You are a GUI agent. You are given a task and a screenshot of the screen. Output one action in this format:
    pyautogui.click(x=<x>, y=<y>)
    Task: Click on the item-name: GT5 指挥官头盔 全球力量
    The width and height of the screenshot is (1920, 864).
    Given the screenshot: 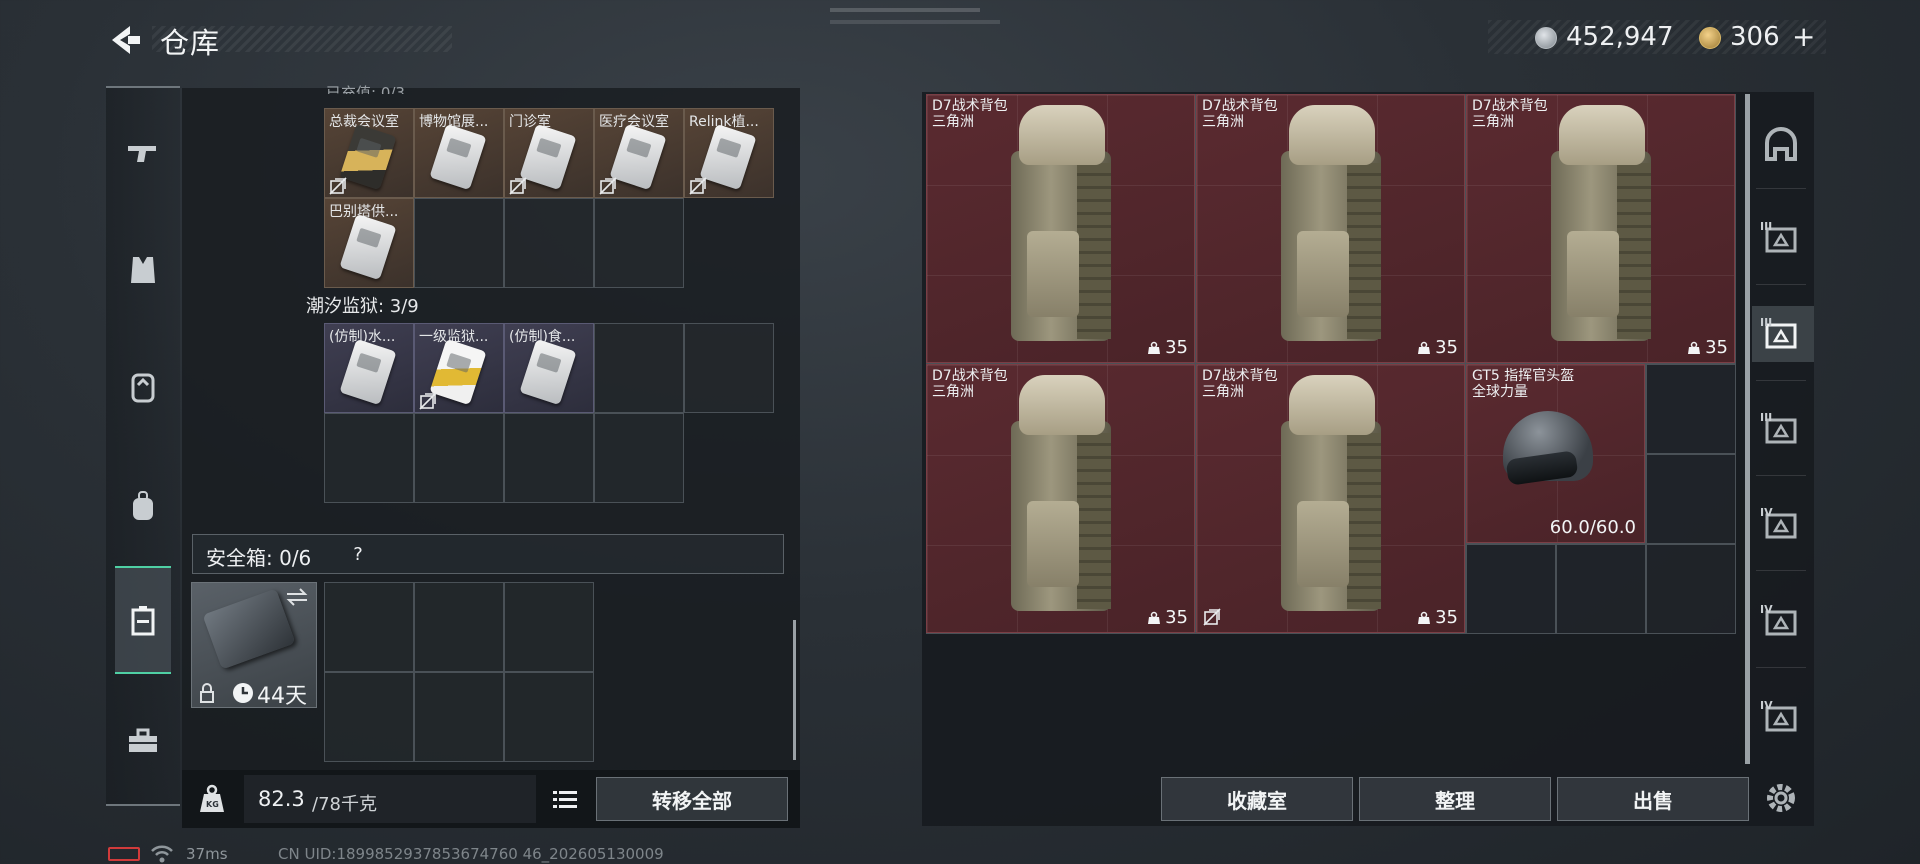 What is the action you would take?
    pyautogui.click(x=1523, y=384)
    